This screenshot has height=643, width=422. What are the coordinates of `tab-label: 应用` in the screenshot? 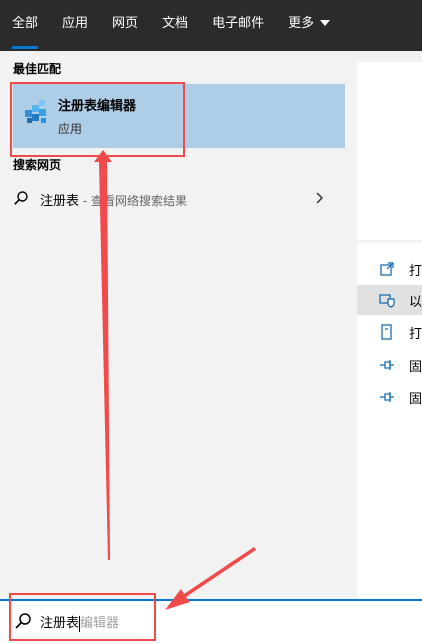 It's located at (75, 23).